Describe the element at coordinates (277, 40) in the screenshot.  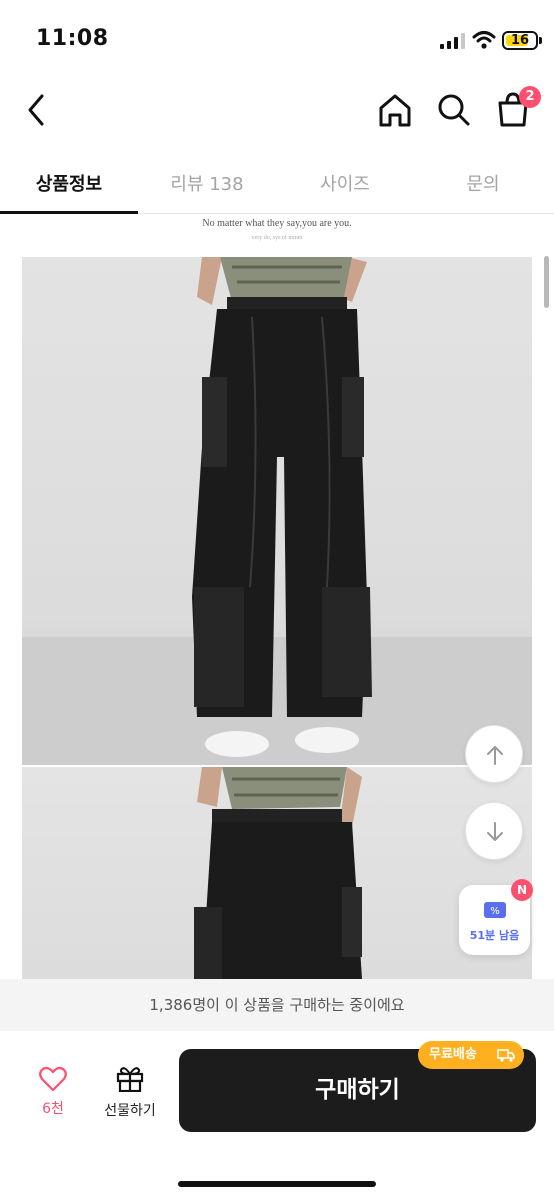
I see `status-bar: 11:08 16` at that location.